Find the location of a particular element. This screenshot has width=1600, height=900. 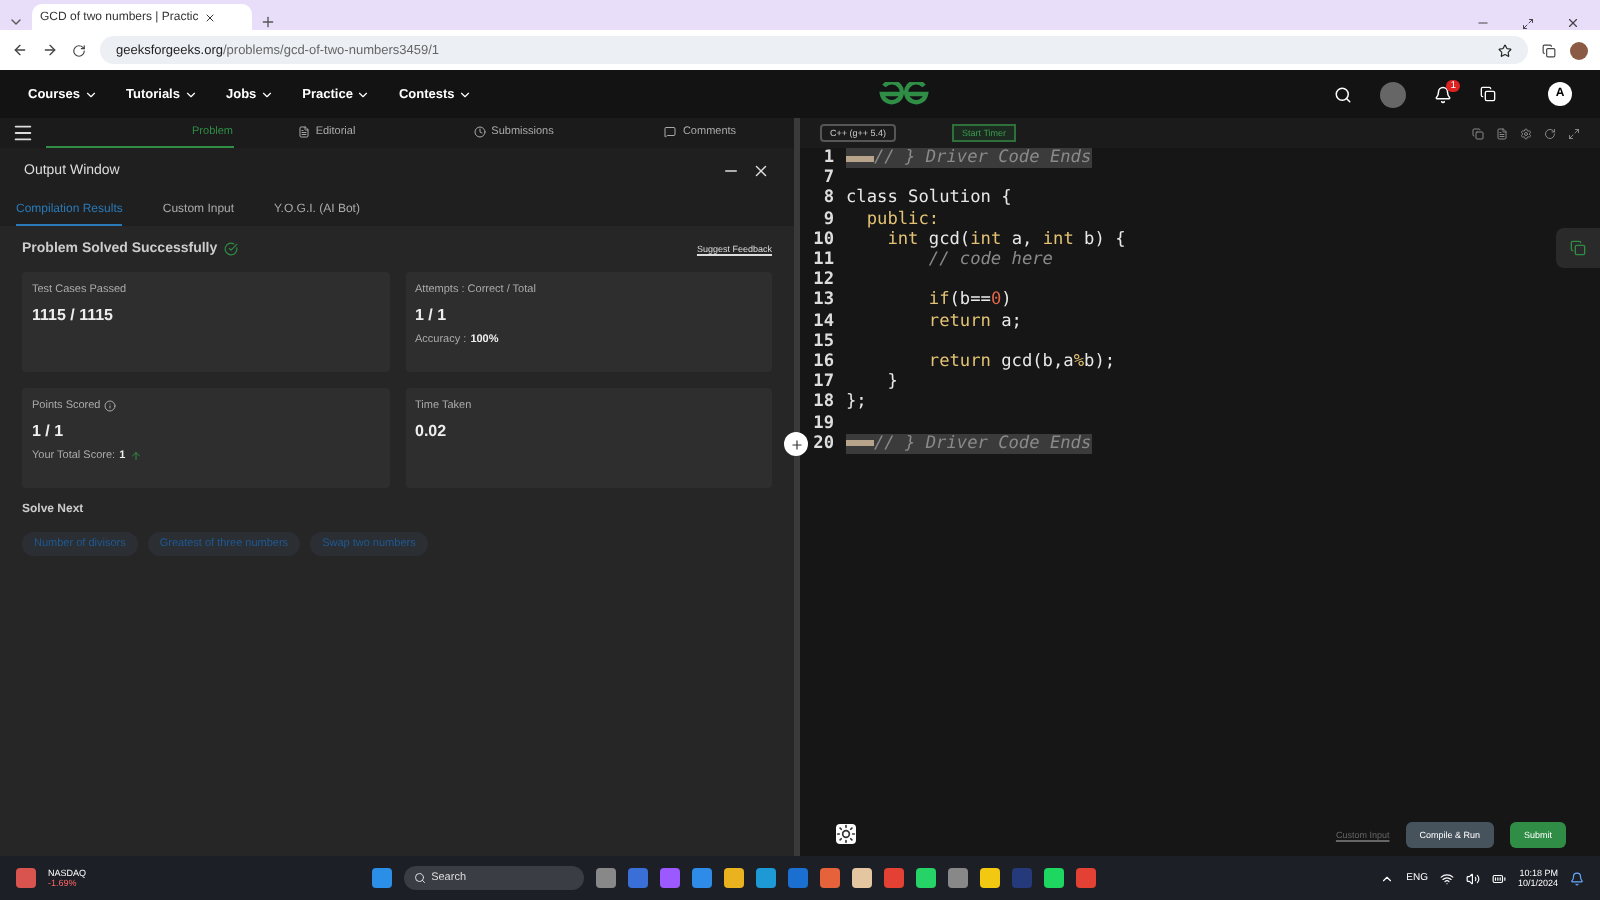

code-line: public: is located at coordinates (902, 219).